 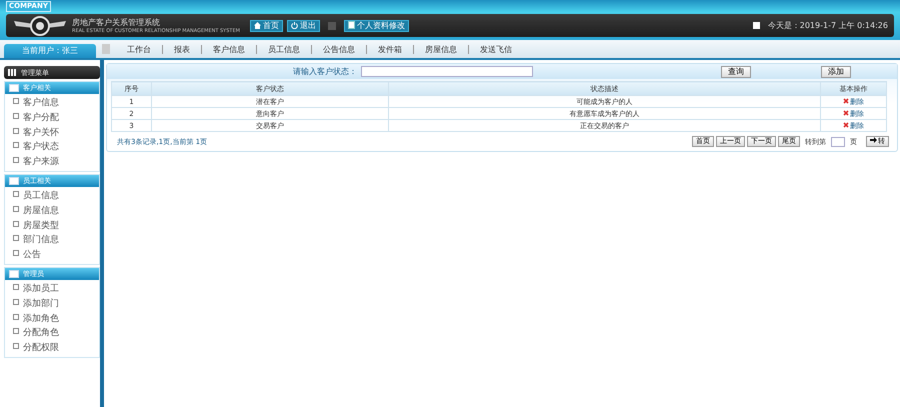 What do you see at coordinates (257, 25) in the screenshot?
I see `home-icon` at bounding box center [257, 25].